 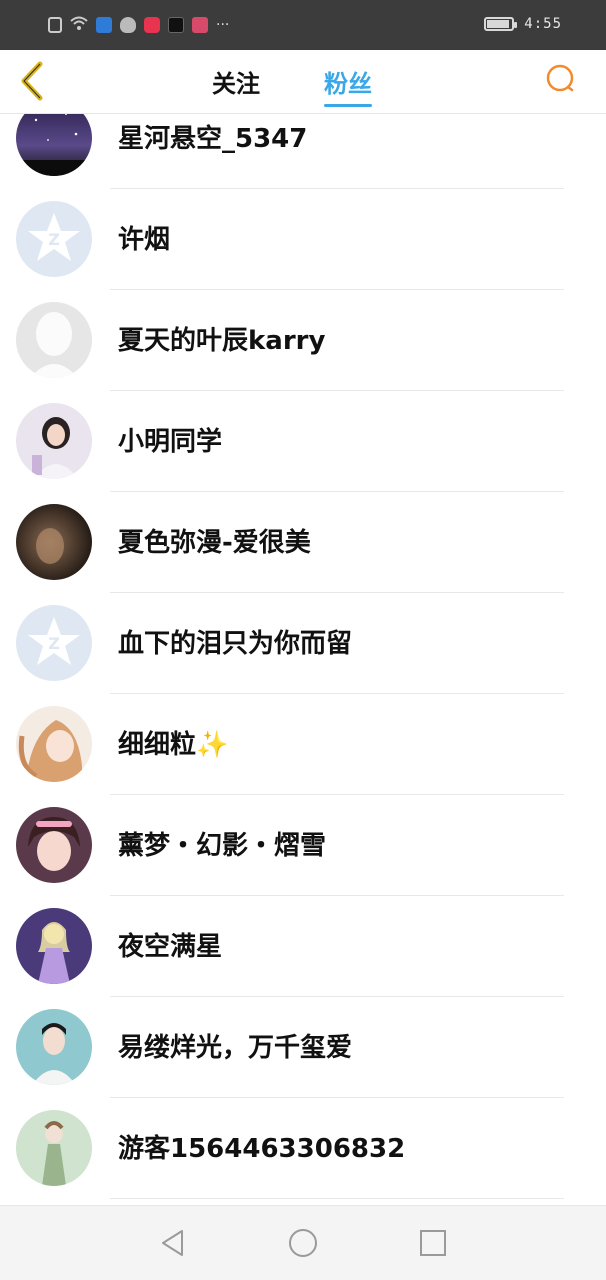 I want to click on shield-app-icon, so click(x=104, y=25).